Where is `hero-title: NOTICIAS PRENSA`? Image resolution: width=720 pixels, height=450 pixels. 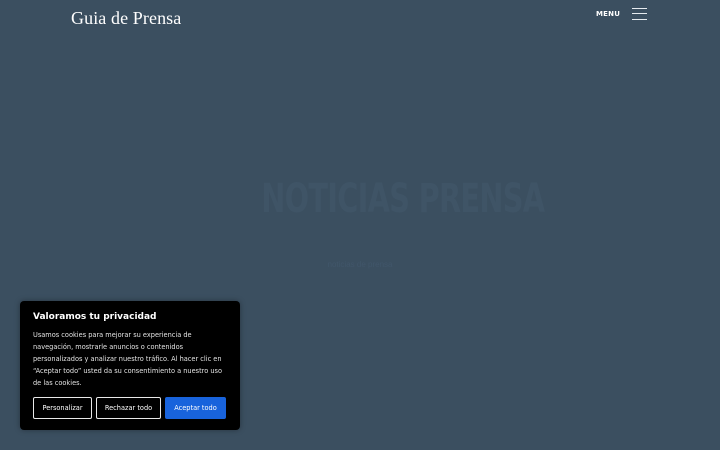 hero-title: NOTICIAS PRENSA is located at coordinates (403, 199).